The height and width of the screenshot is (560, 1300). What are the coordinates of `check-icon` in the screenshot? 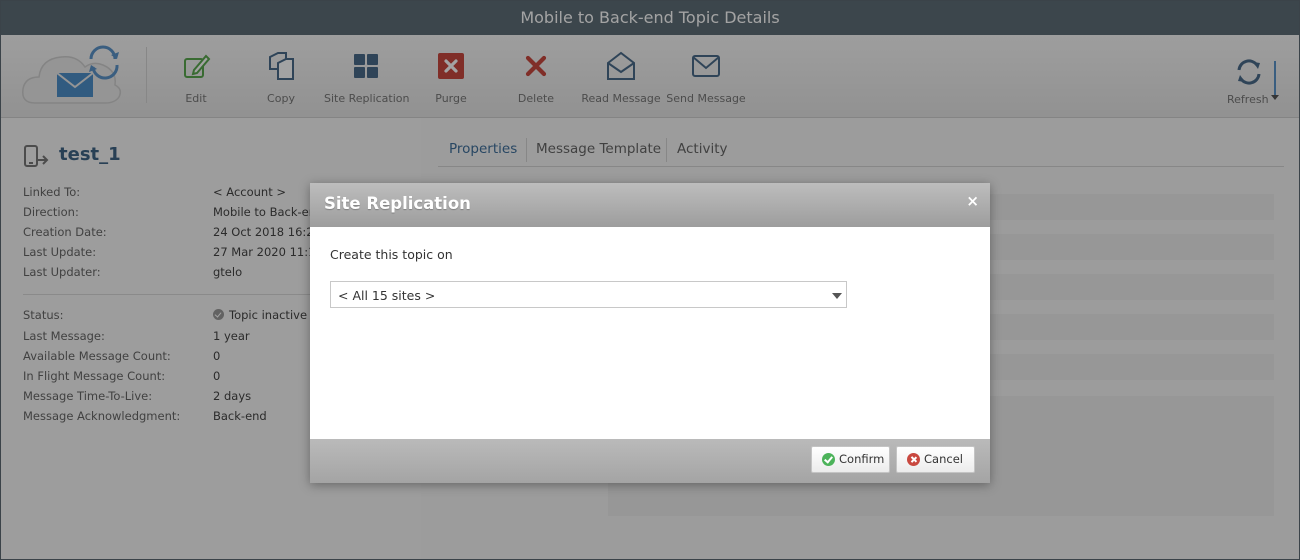 It's located at (828, 459).